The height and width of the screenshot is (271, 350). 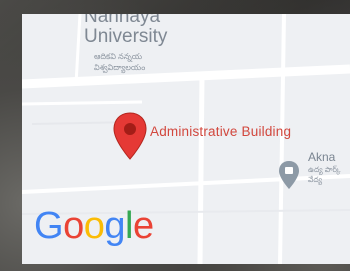 I want to click on poi-label: Akna, so click(x=322, y=157).